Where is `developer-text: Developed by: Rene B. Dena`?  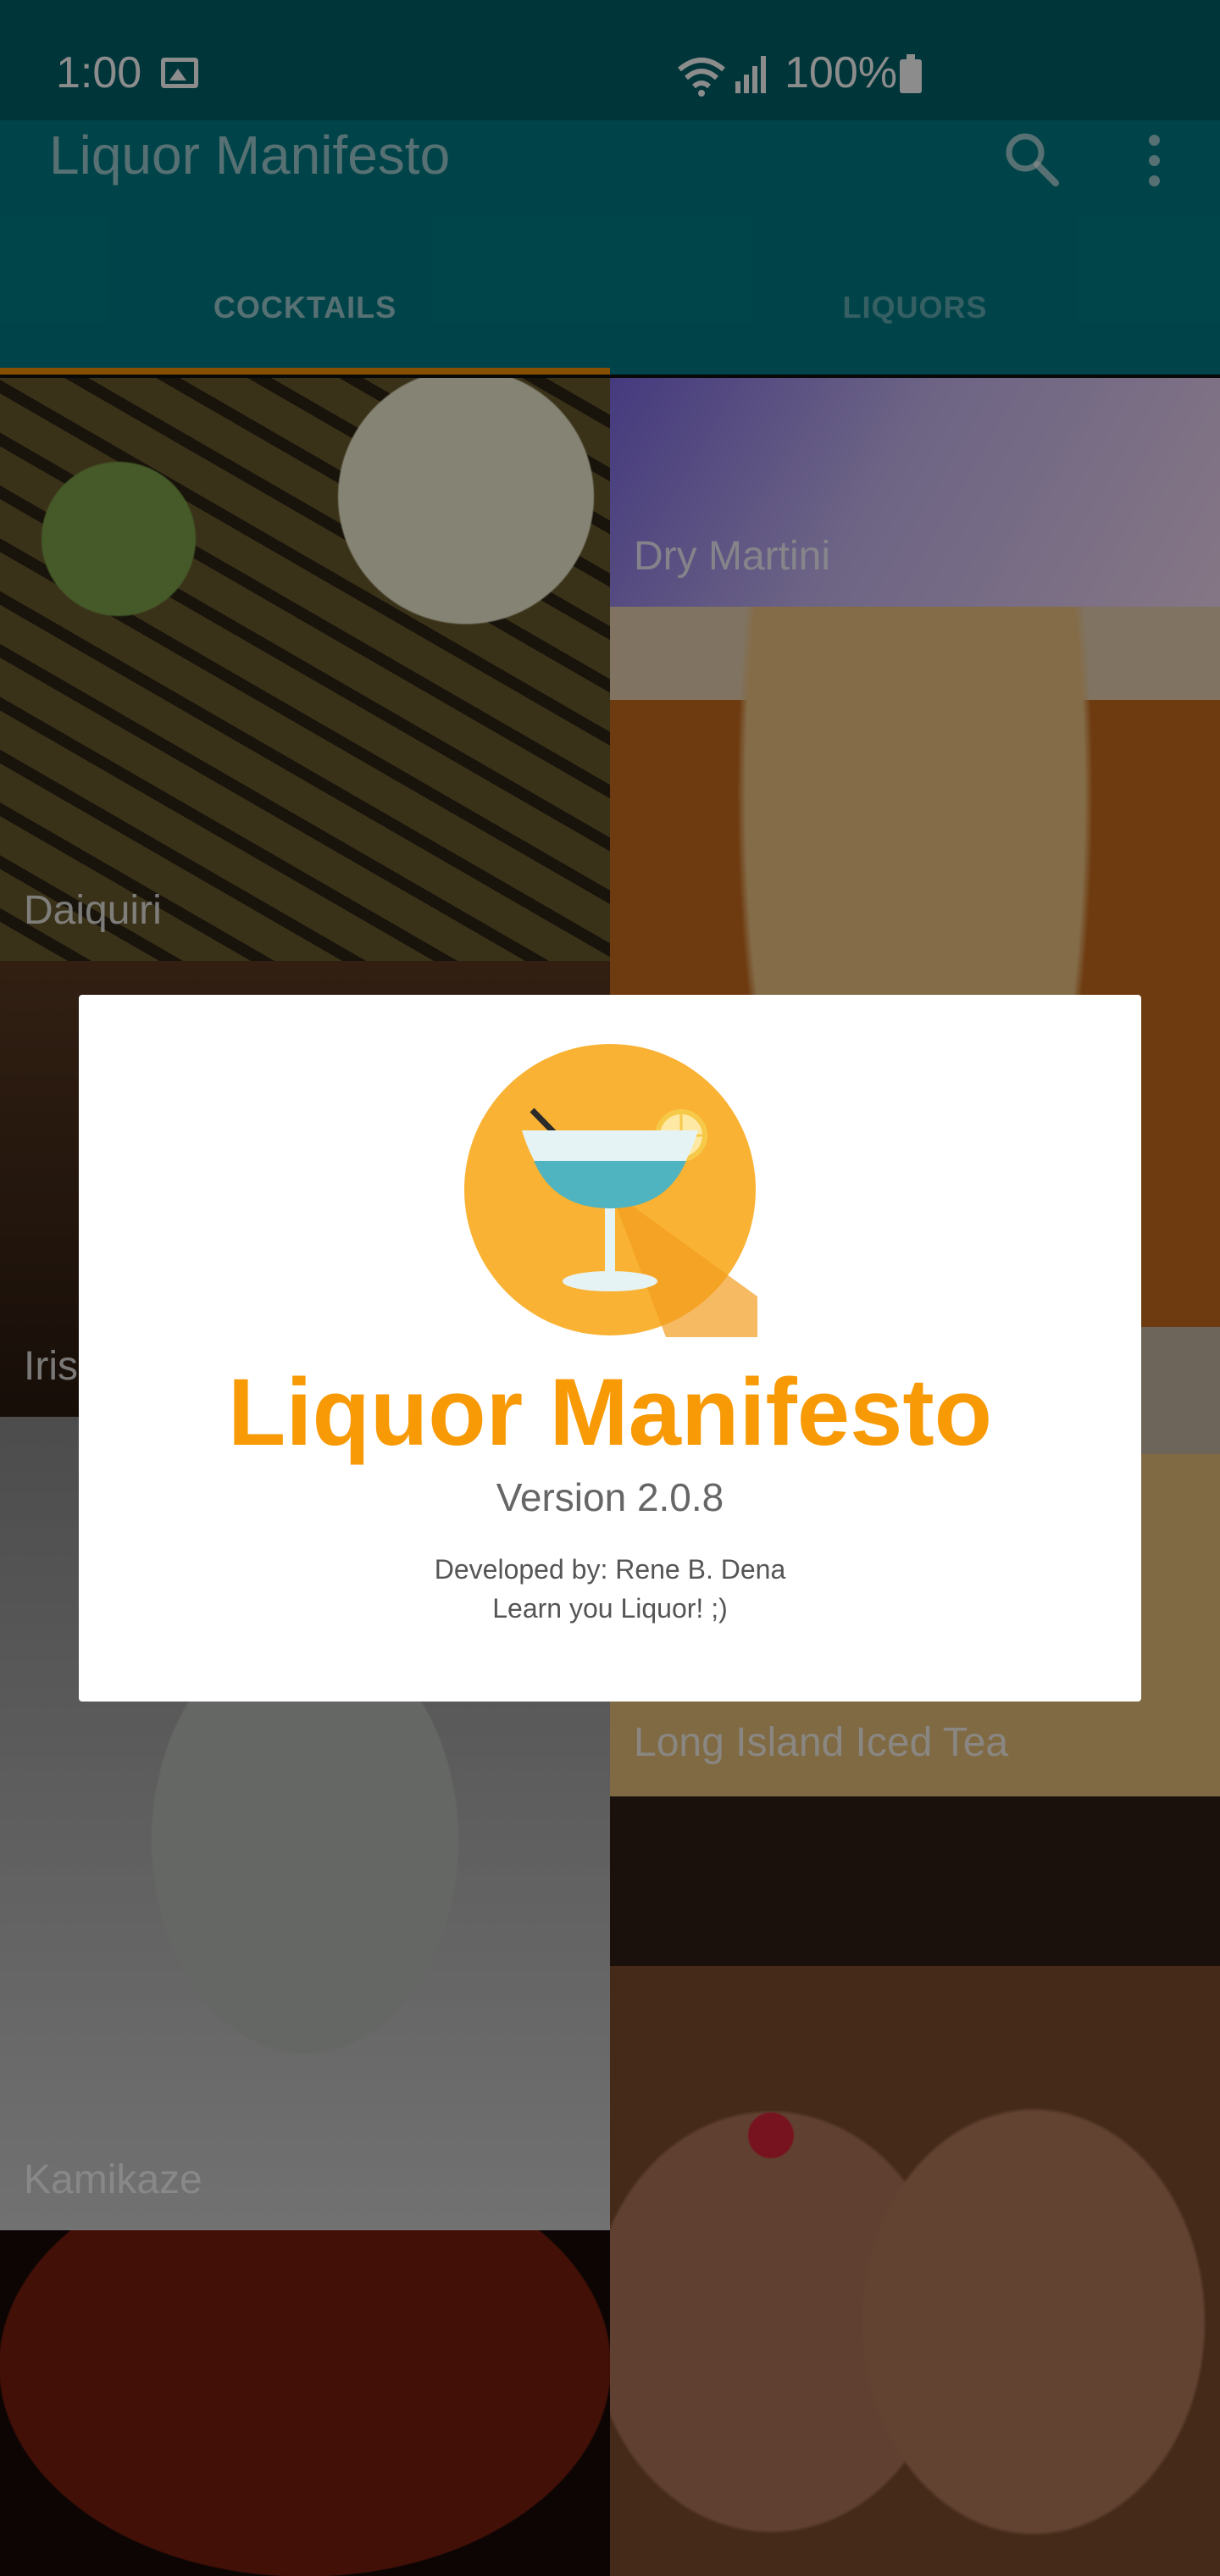
developer-text: Developed by: Rene B. Dena is located at coordinates (610, 1569).